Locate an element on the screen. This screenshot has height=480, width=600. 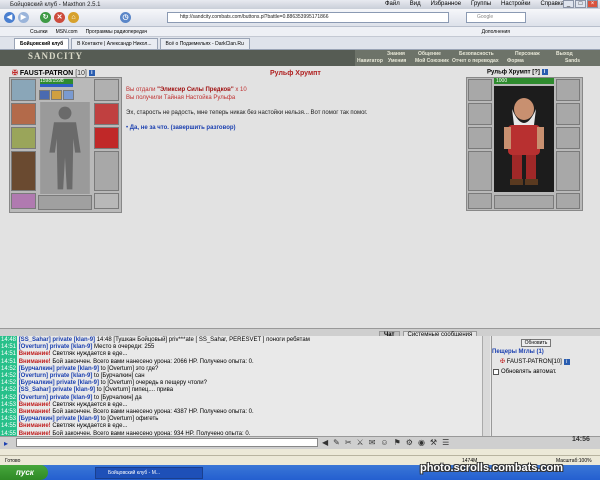
auto-refresh-option: Обновлять автомат. is located at coordinates (525, 372).